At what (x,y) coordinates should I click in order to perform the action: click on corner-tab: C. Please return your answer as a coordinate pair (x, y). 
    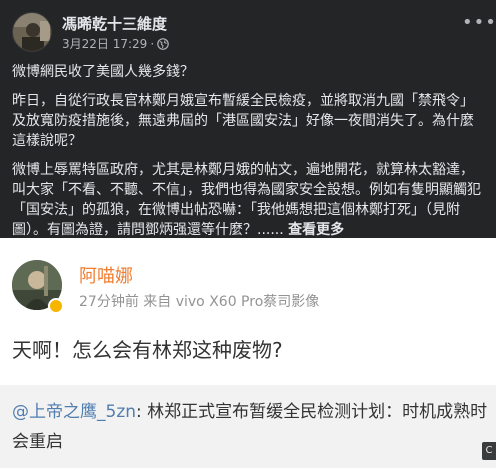
    Looking at the image, I should click on (489, 451).